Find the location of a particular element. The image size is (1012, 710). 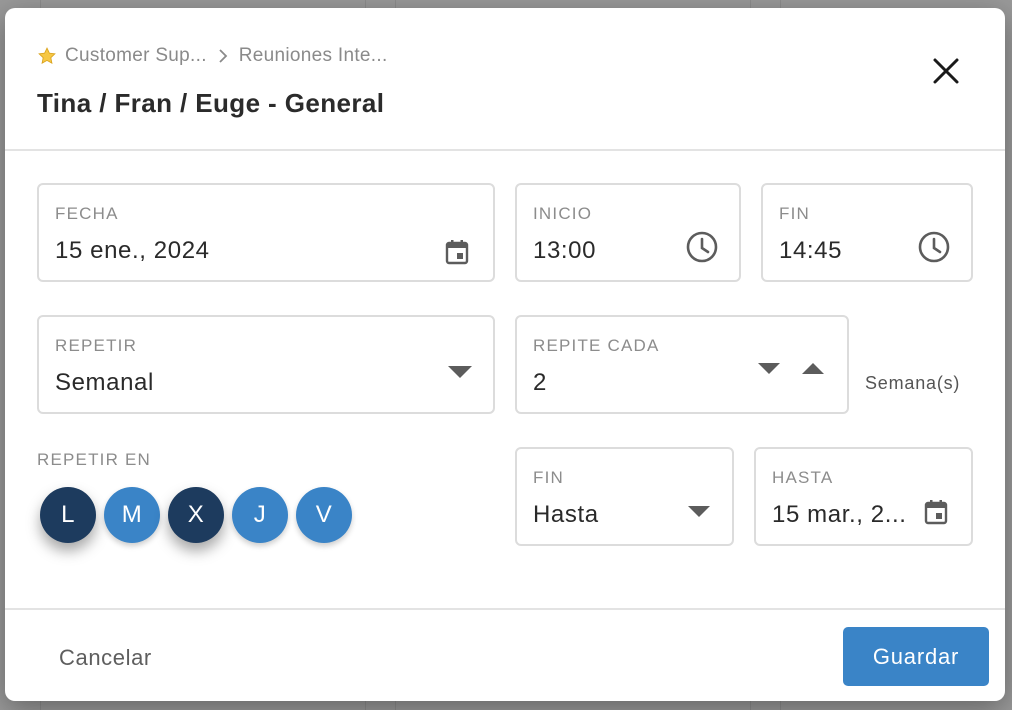

save-button: Guardar is located at coordinates (916, 656).